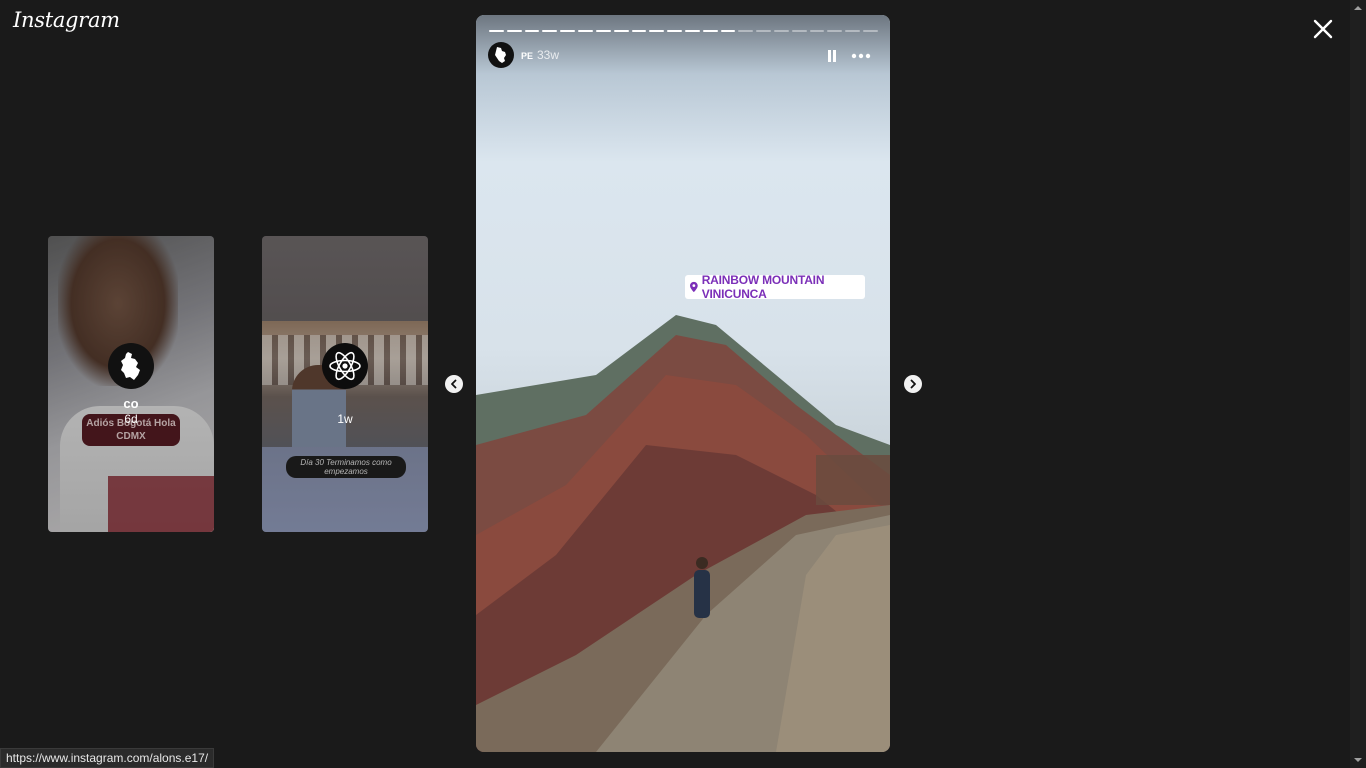 This screenshot has width=1366, height=768. I want to click on story-card-username: co, so click(131, 403).